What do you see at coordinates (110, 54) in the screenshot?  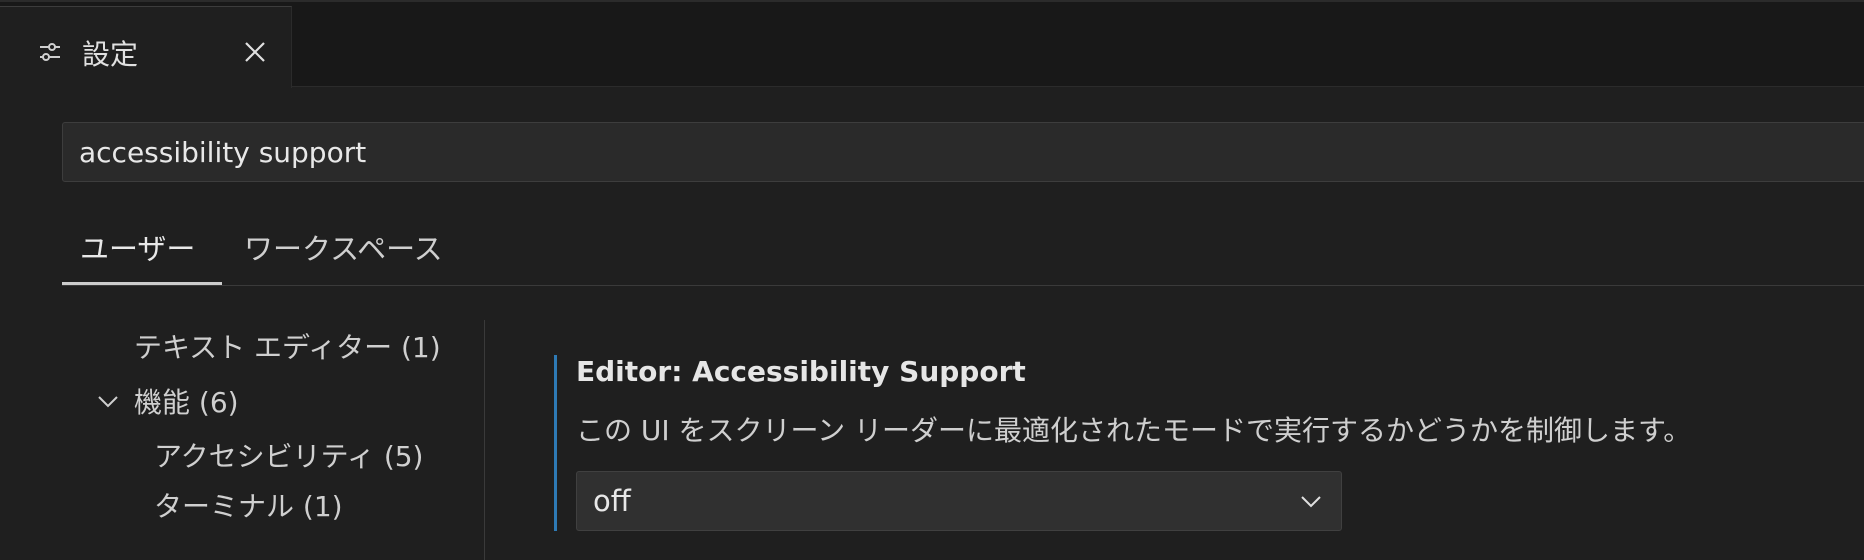 I see `tab-title: 設定` at bounding box center [110, 54].